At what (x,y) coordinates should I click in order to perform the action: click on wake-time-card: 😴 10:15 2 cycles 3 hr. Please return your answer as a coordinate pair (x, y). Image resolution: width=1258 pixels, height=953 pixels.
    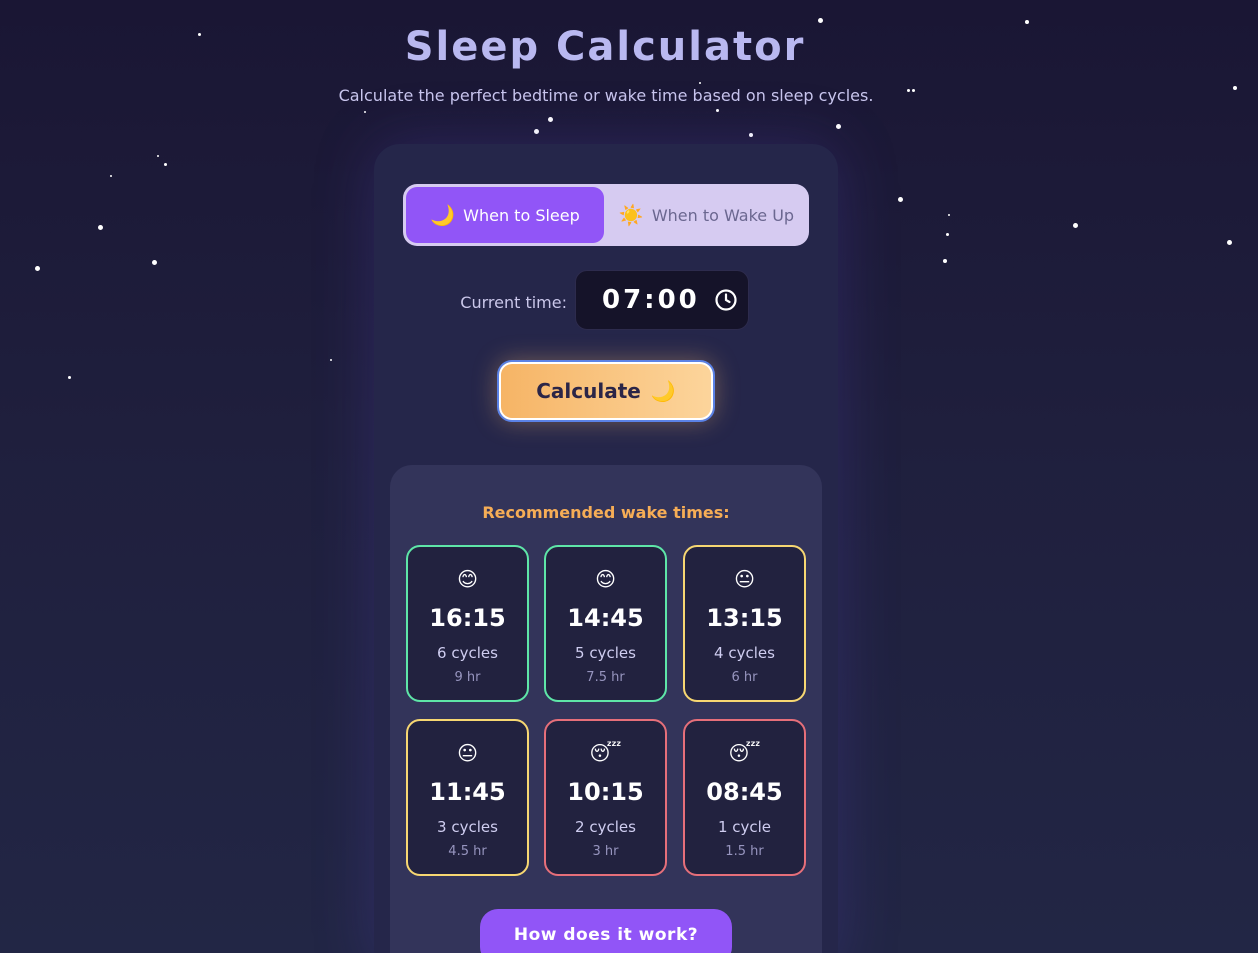
    Looking at the image, I should click on (605, 797).